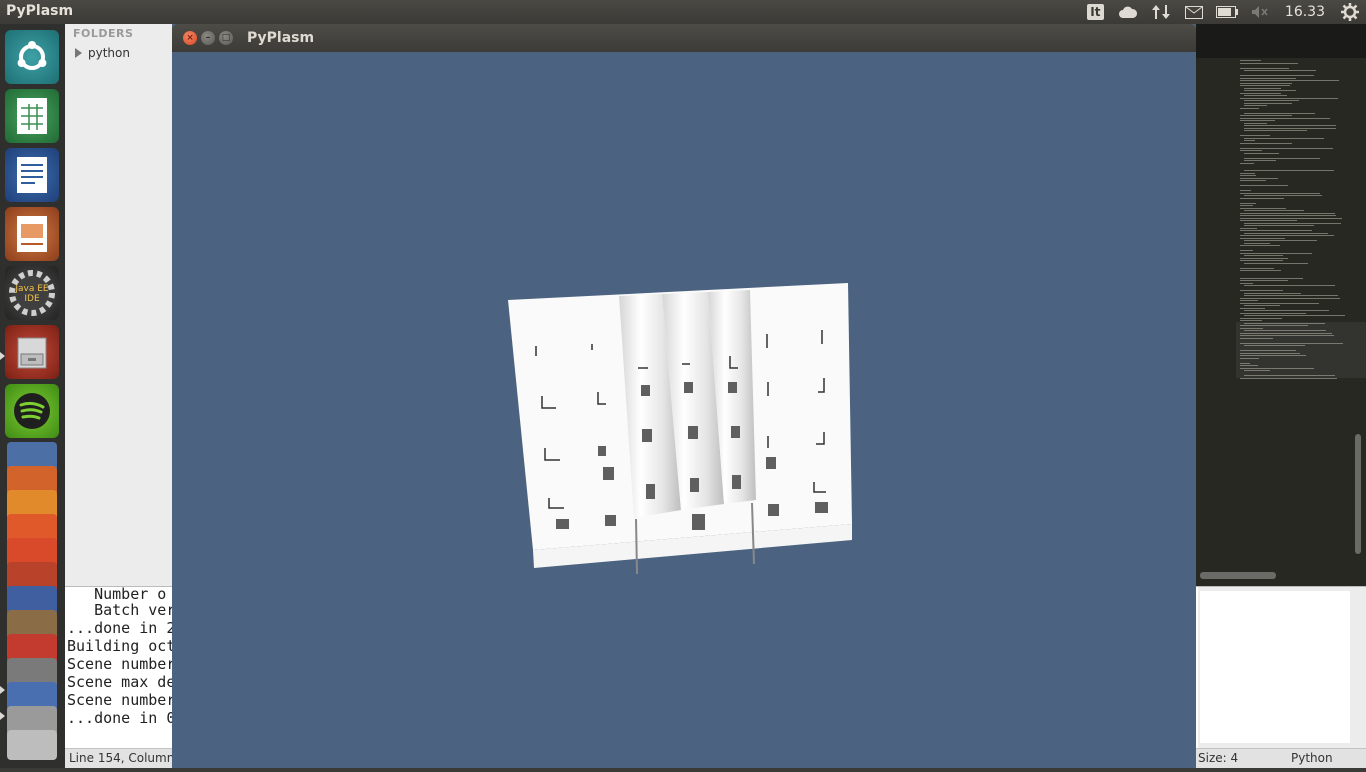 This screenshot has width=1366, height=772. Describe the element at coordinates (32, 745) in the screenshot. I see `launcher-stacked-item` at that location.